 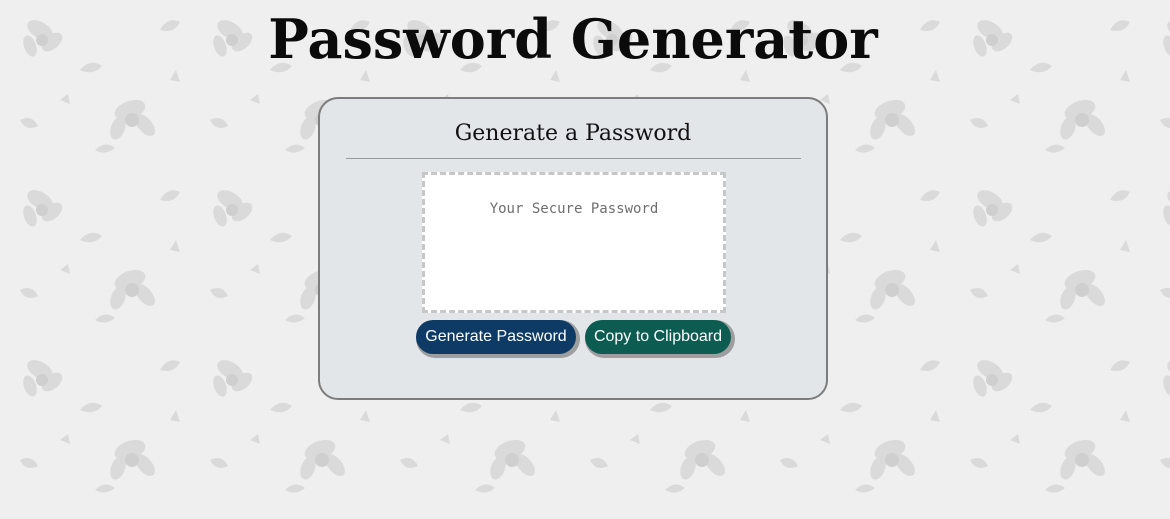 What do you see at coordinates (573, 158) in the screenshot?
I see `card-divider` at bounding box center [573, 158].